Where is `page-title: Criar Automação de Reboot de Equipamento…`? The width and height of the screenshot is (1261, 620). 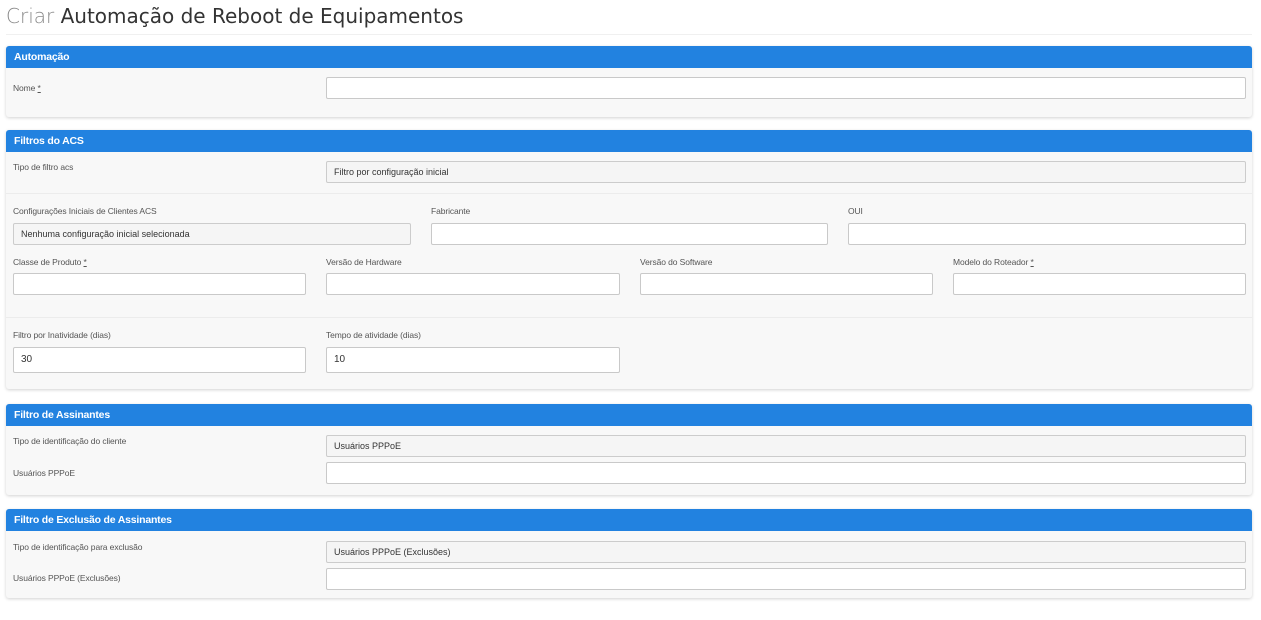
page-title: Criar Automação de Reboot de Equipamento… is located at coordinates (234, 16).